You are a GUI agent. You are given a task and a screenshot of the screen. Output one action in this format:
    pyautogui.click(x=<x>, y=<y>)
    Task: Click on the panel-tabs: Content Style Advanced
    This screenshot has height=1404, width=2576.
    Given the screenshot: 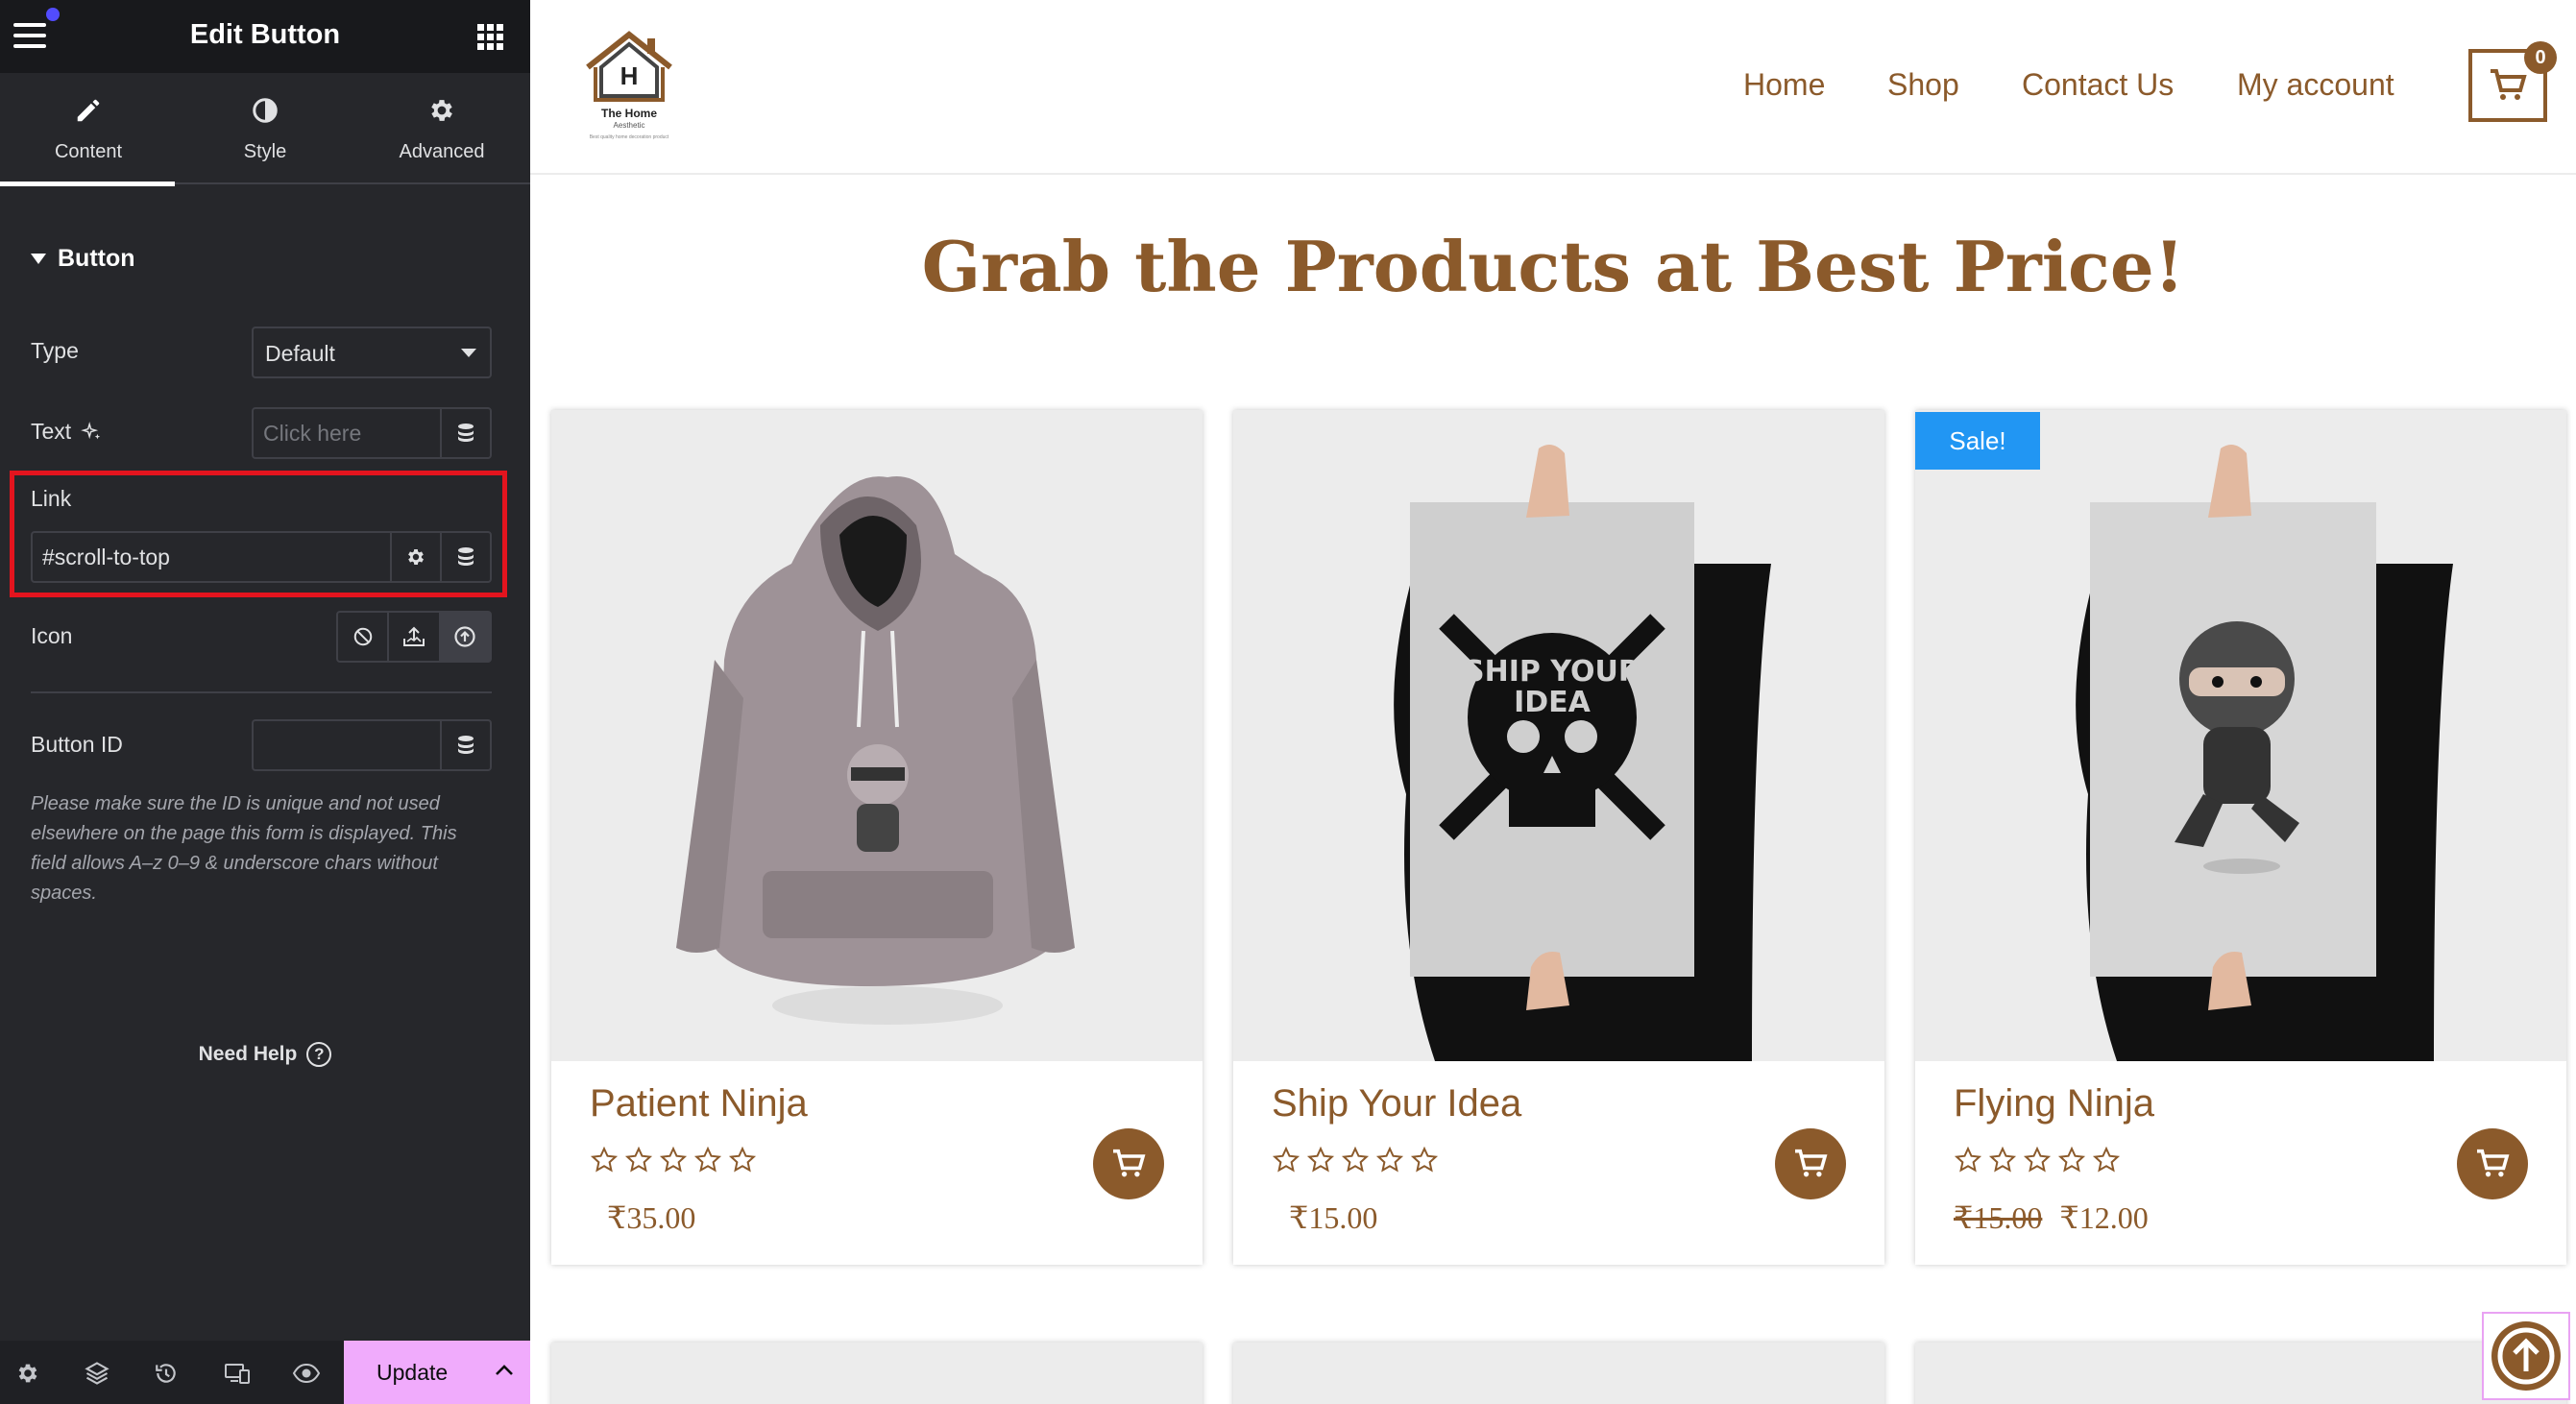 What is the action you would take?
    pyautogui.click(x=265, y=129)
    